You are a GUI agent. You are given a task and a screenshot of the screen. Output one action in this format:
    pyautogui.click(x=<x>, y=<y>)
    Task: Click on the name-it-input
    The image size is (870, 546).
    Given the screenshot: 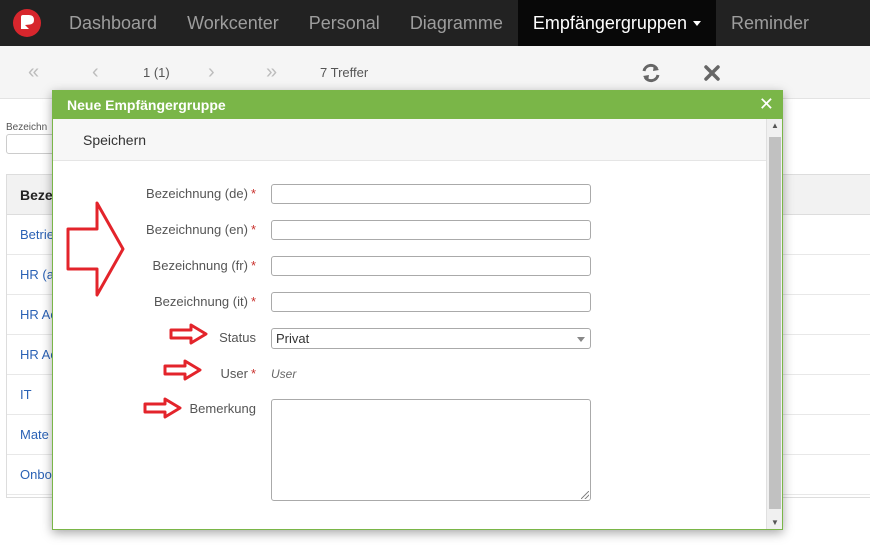 What is the action you would take?
    pyautogui.click(x=431, y=302)
    